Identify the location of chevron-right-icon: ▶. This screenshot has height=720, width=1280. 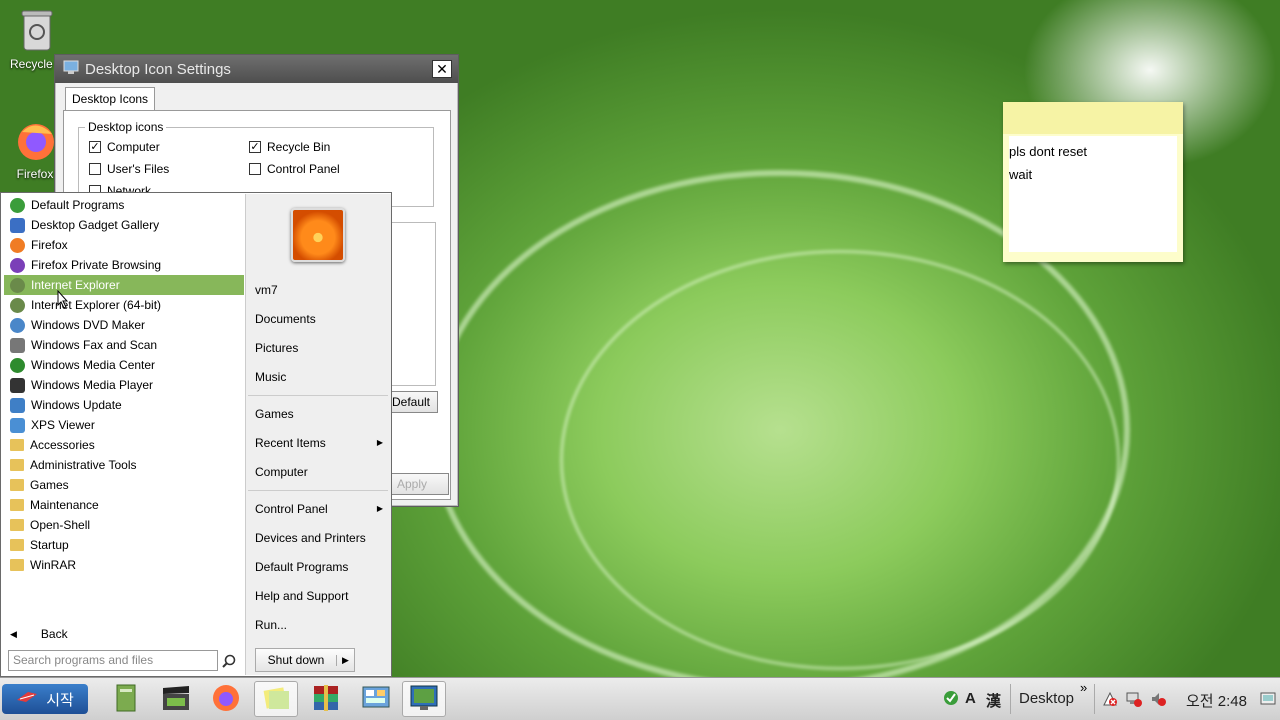
(345, 660).